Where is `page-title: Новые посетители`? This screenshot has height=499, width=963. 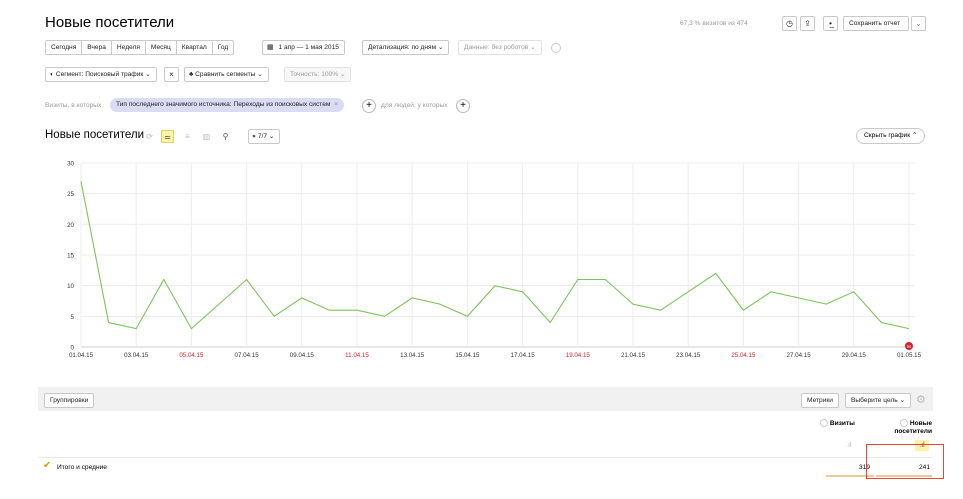 page-title: Новые посетители is located at coordinates (110, 22).